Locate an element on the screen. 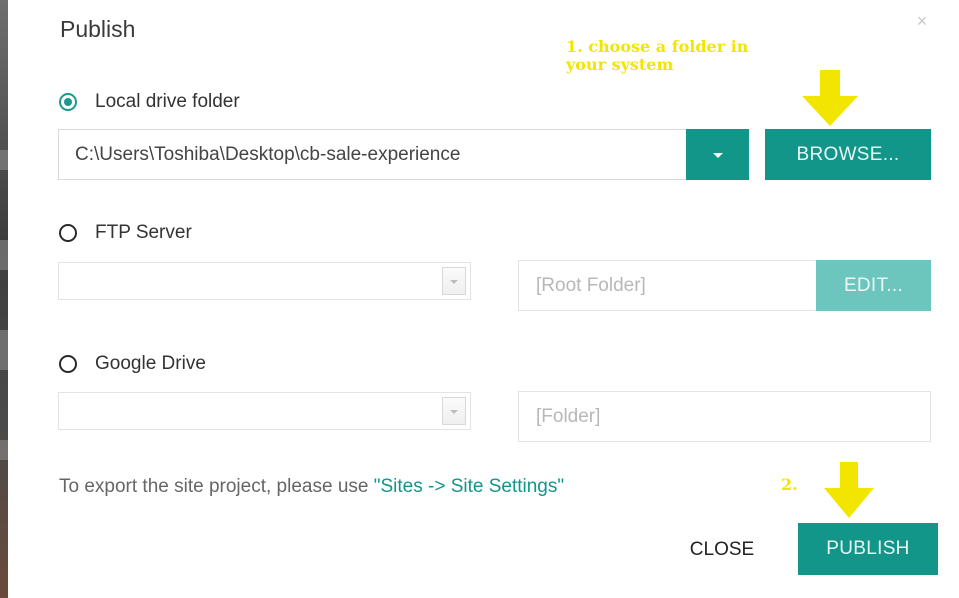 The width and height of the screenshot is (959, 598). google-drive-folder-input: [Folder] is located at coordinates (724, 416).